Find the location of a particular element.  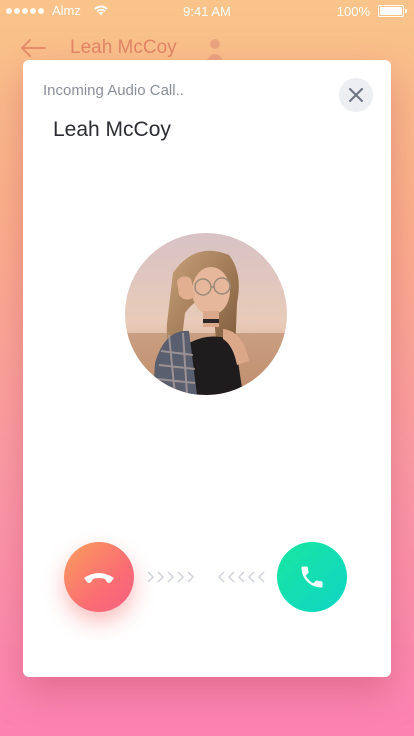

accept-call-button is located at coordinates (312, 577).